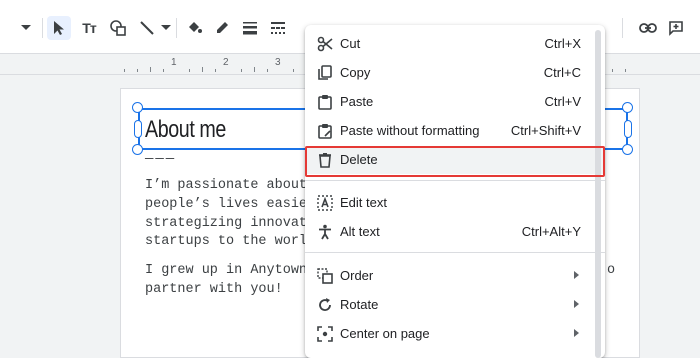  I want to click on border-dash-icon, so click(278, 28).